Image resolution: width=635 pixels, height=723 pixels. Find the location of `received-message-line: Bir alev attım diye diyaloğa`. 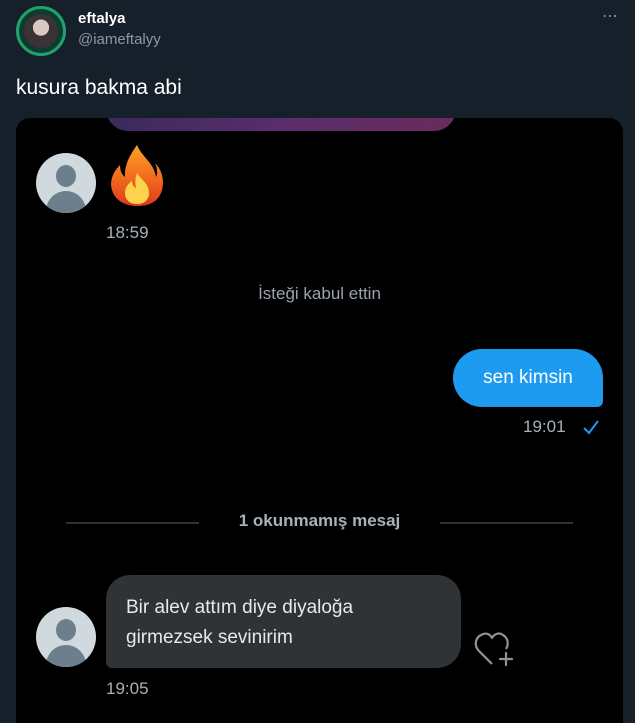

received-message-line: Bir alev attım diye diyaloğa is located at coordinates (240, 607).